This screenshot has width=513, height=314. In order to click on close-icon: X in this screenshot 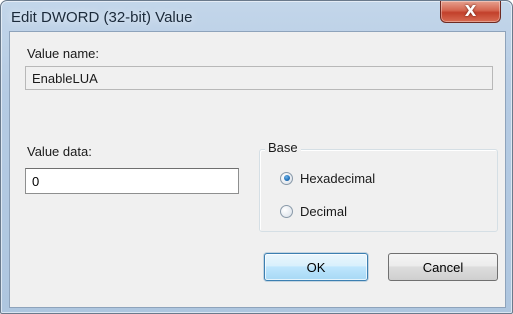, I will do `click(470, 11)`.